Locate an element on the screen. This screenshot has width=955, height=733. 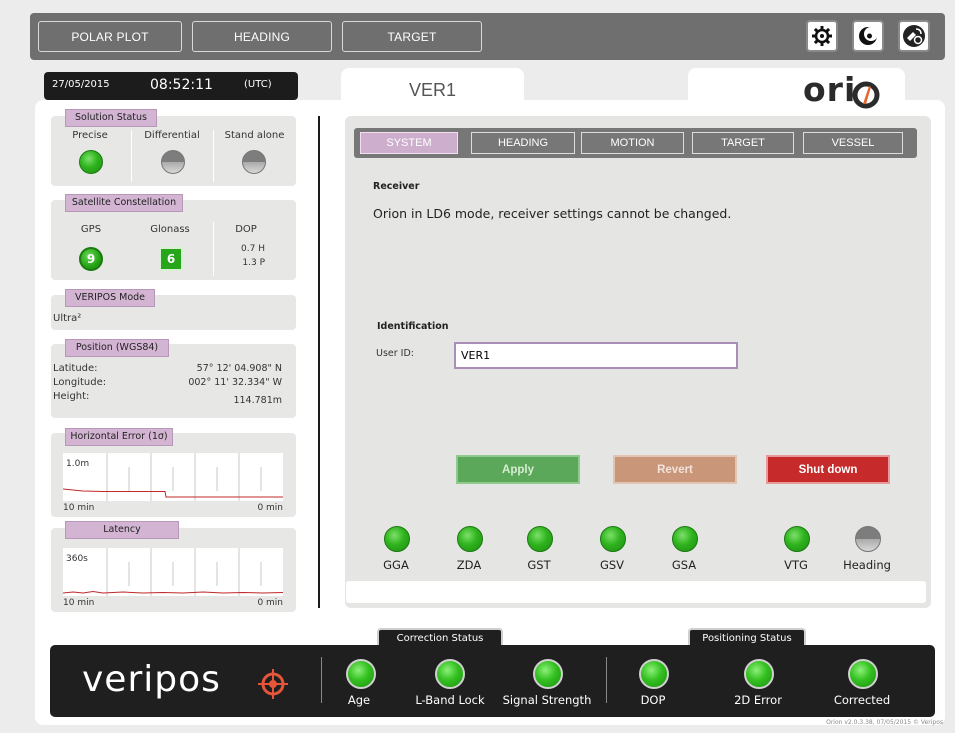
veripos-mode-title: VERIPOS Mode is located at coordinates (110, 298).